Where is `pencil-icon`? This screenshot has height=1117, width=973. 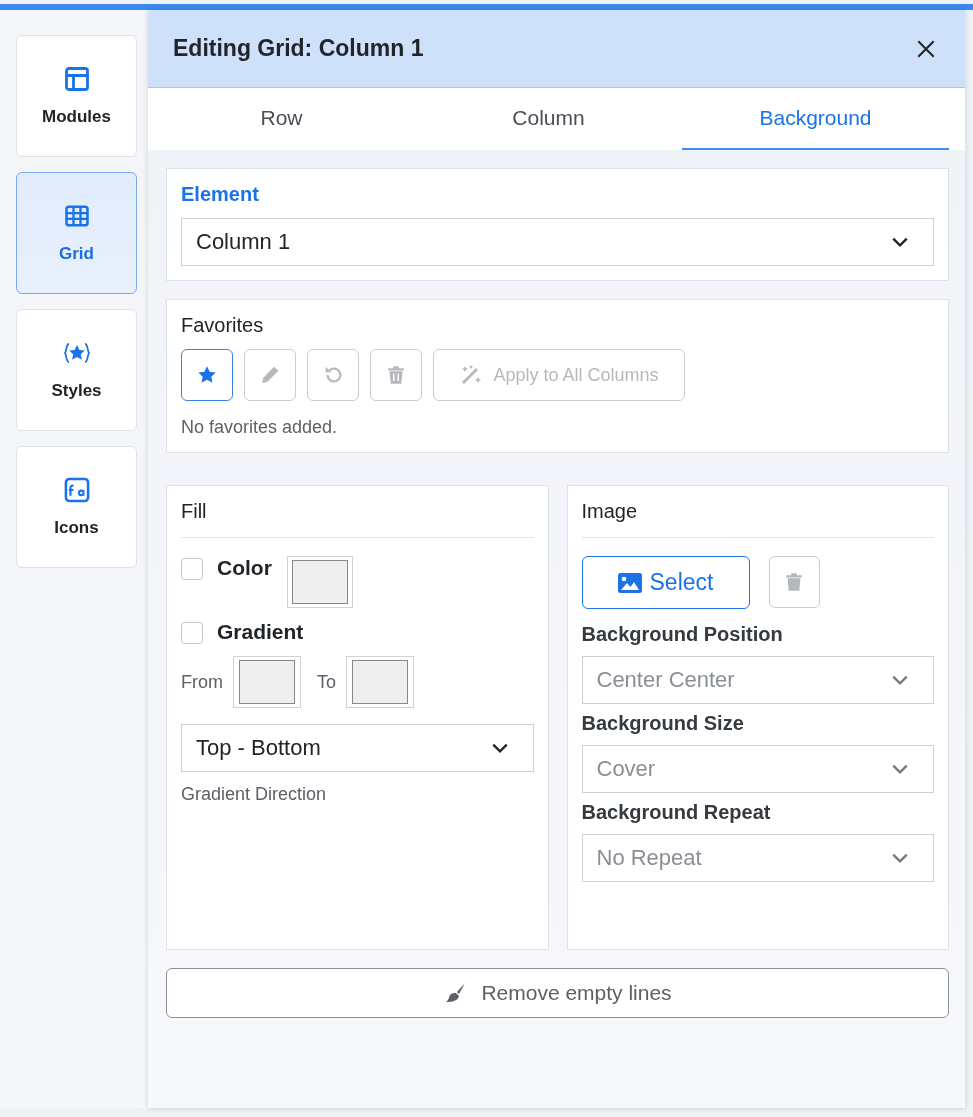 pencil-icon is located at coordinates (270, 375).